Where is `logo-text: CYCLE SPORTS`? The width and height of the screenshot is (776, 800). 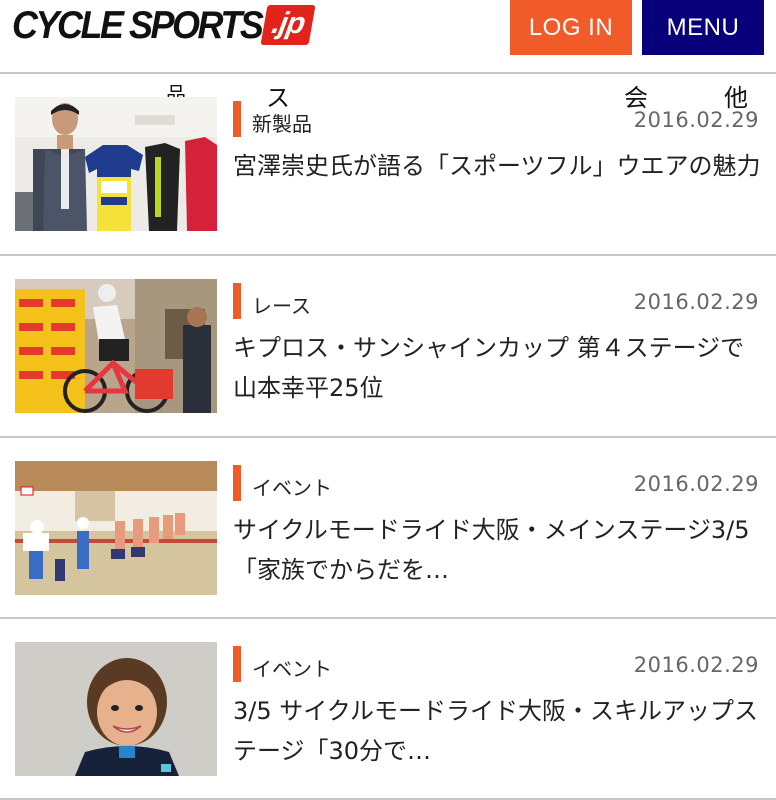
logo-text: CYCLE SPORTS is located at coordinates (138, 24).